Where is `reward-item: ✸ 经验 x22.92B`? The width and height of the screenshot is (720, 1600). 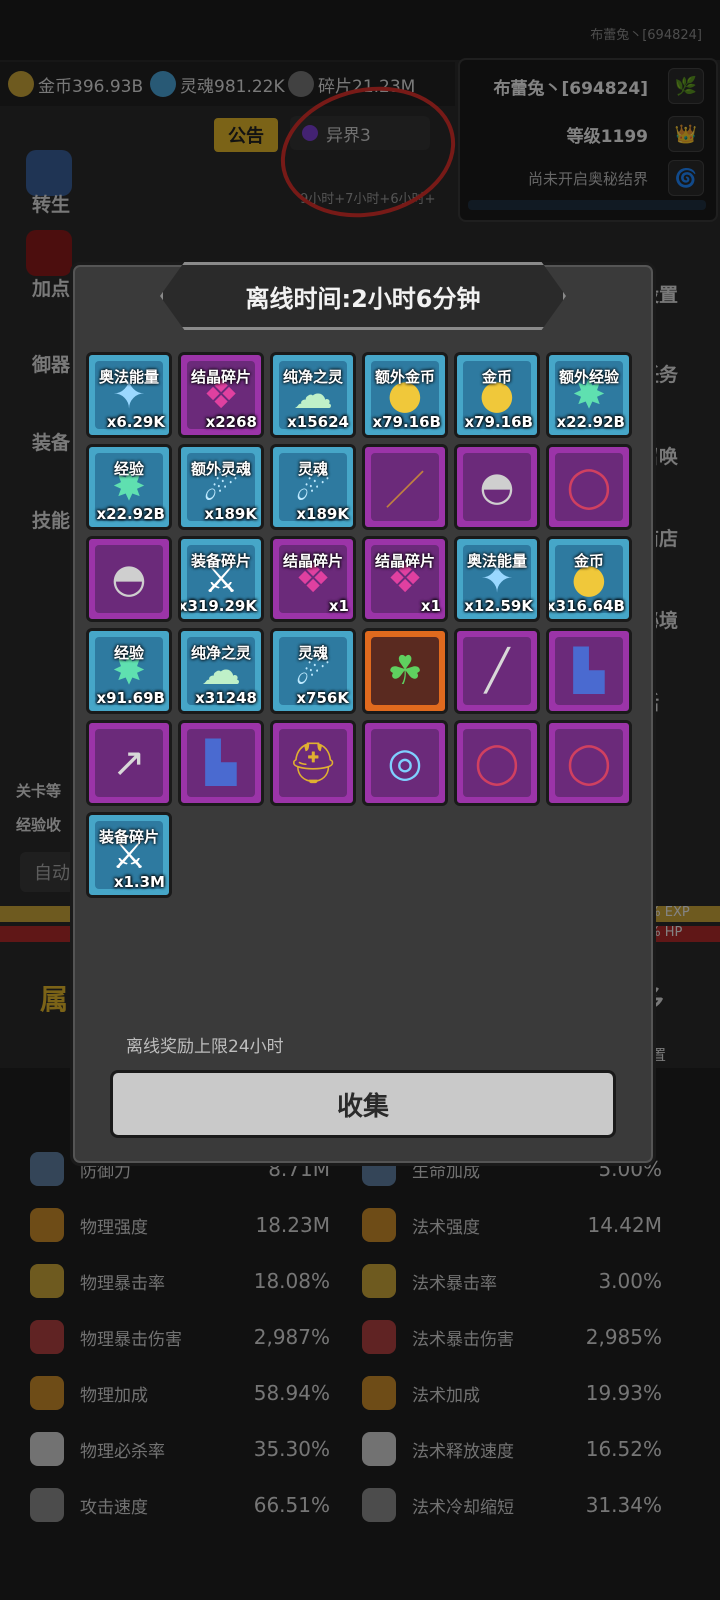
reward-item: ✸ 经验 x22.92B is located at coordinates (129, 487).